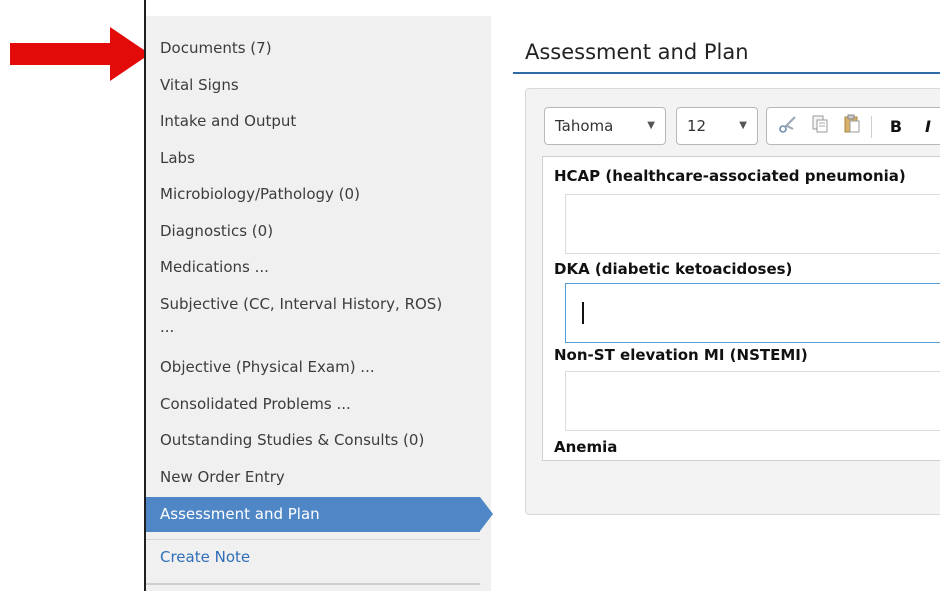 The width and height of the screenshot is (940, 591). I want to click on section-label-nstemi: Non-ST elevation MI (NSTEMI), so click(681, 355).